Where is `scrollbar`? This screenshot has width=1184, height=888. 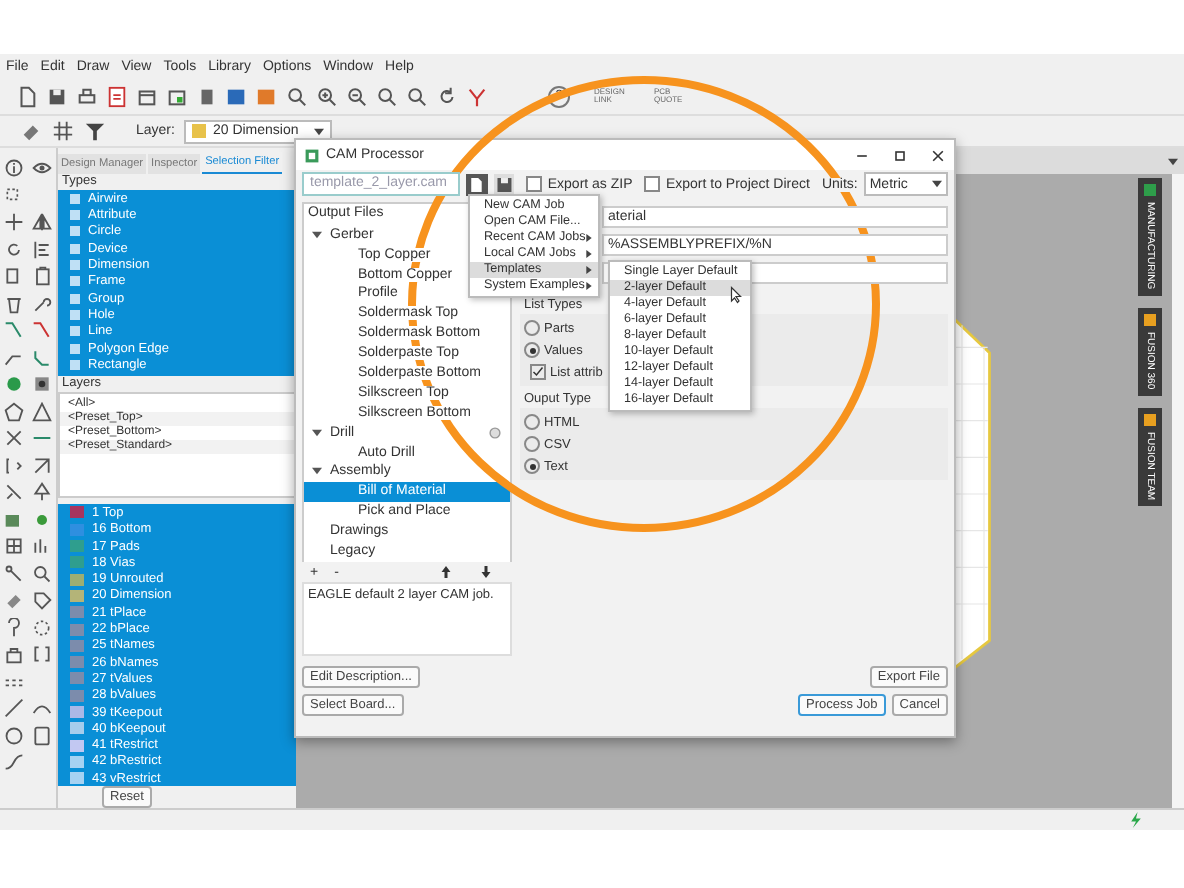 scrollbar is located at coordinates (1178, 491).